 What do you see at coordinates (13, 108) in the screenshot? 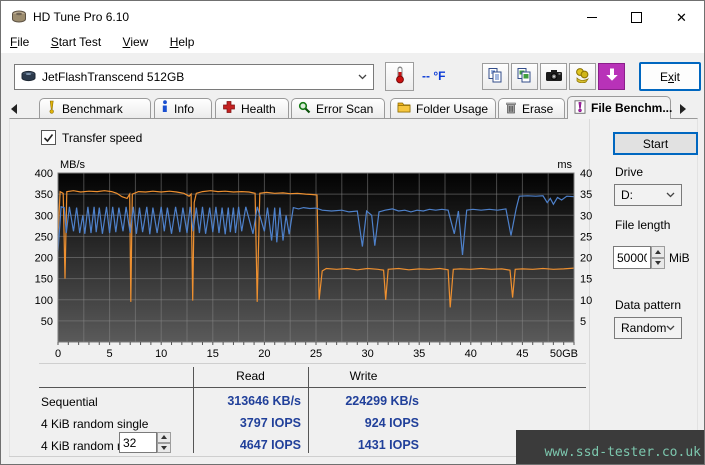
I see `tab-scroll-left-button` at bounding box center [13, 108].